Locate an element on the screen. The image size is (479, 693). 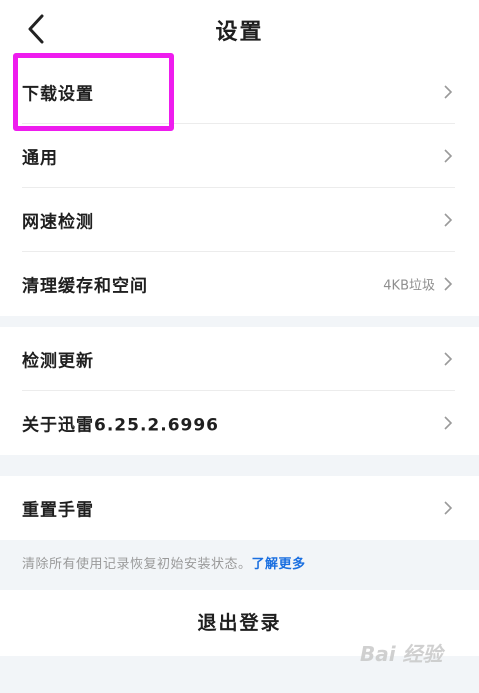
header-bar: 设置 is located at coordinates (239, 30).